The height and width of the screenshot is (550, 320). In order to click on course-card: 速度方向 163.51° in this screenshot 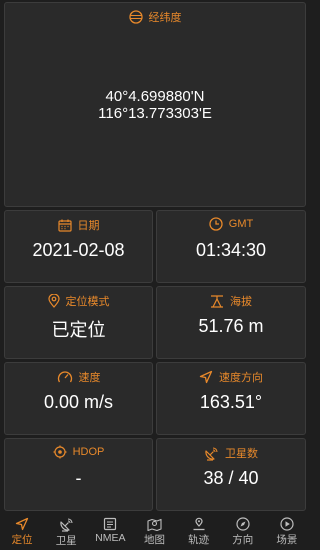, I will do `click(231, 398)`.